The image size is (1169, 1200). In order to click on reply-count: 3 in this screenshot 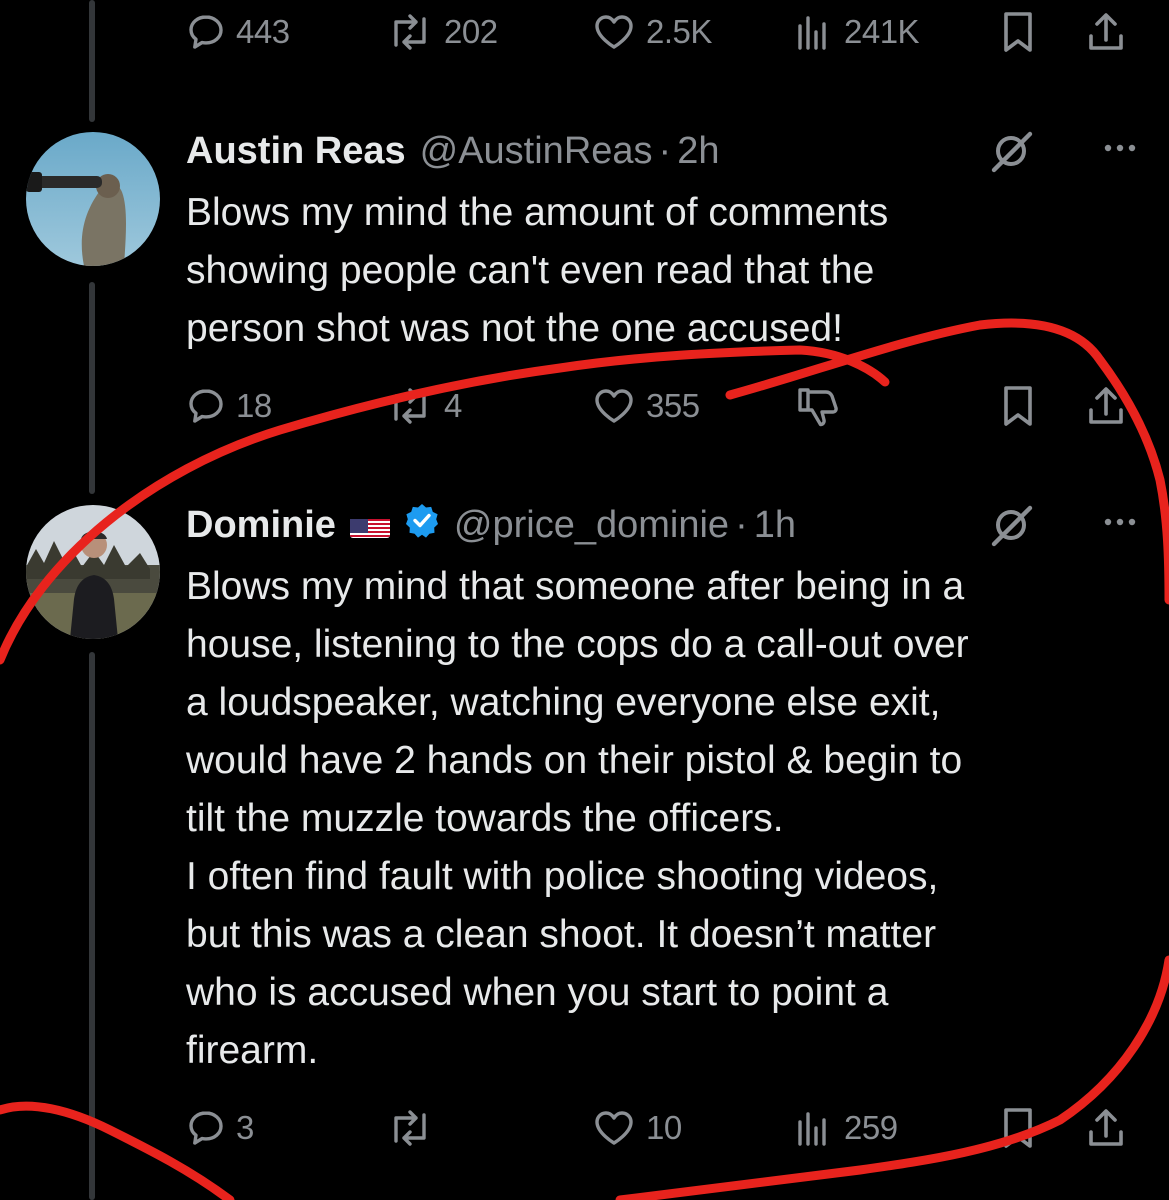, I will do `click(245, 1127)`.